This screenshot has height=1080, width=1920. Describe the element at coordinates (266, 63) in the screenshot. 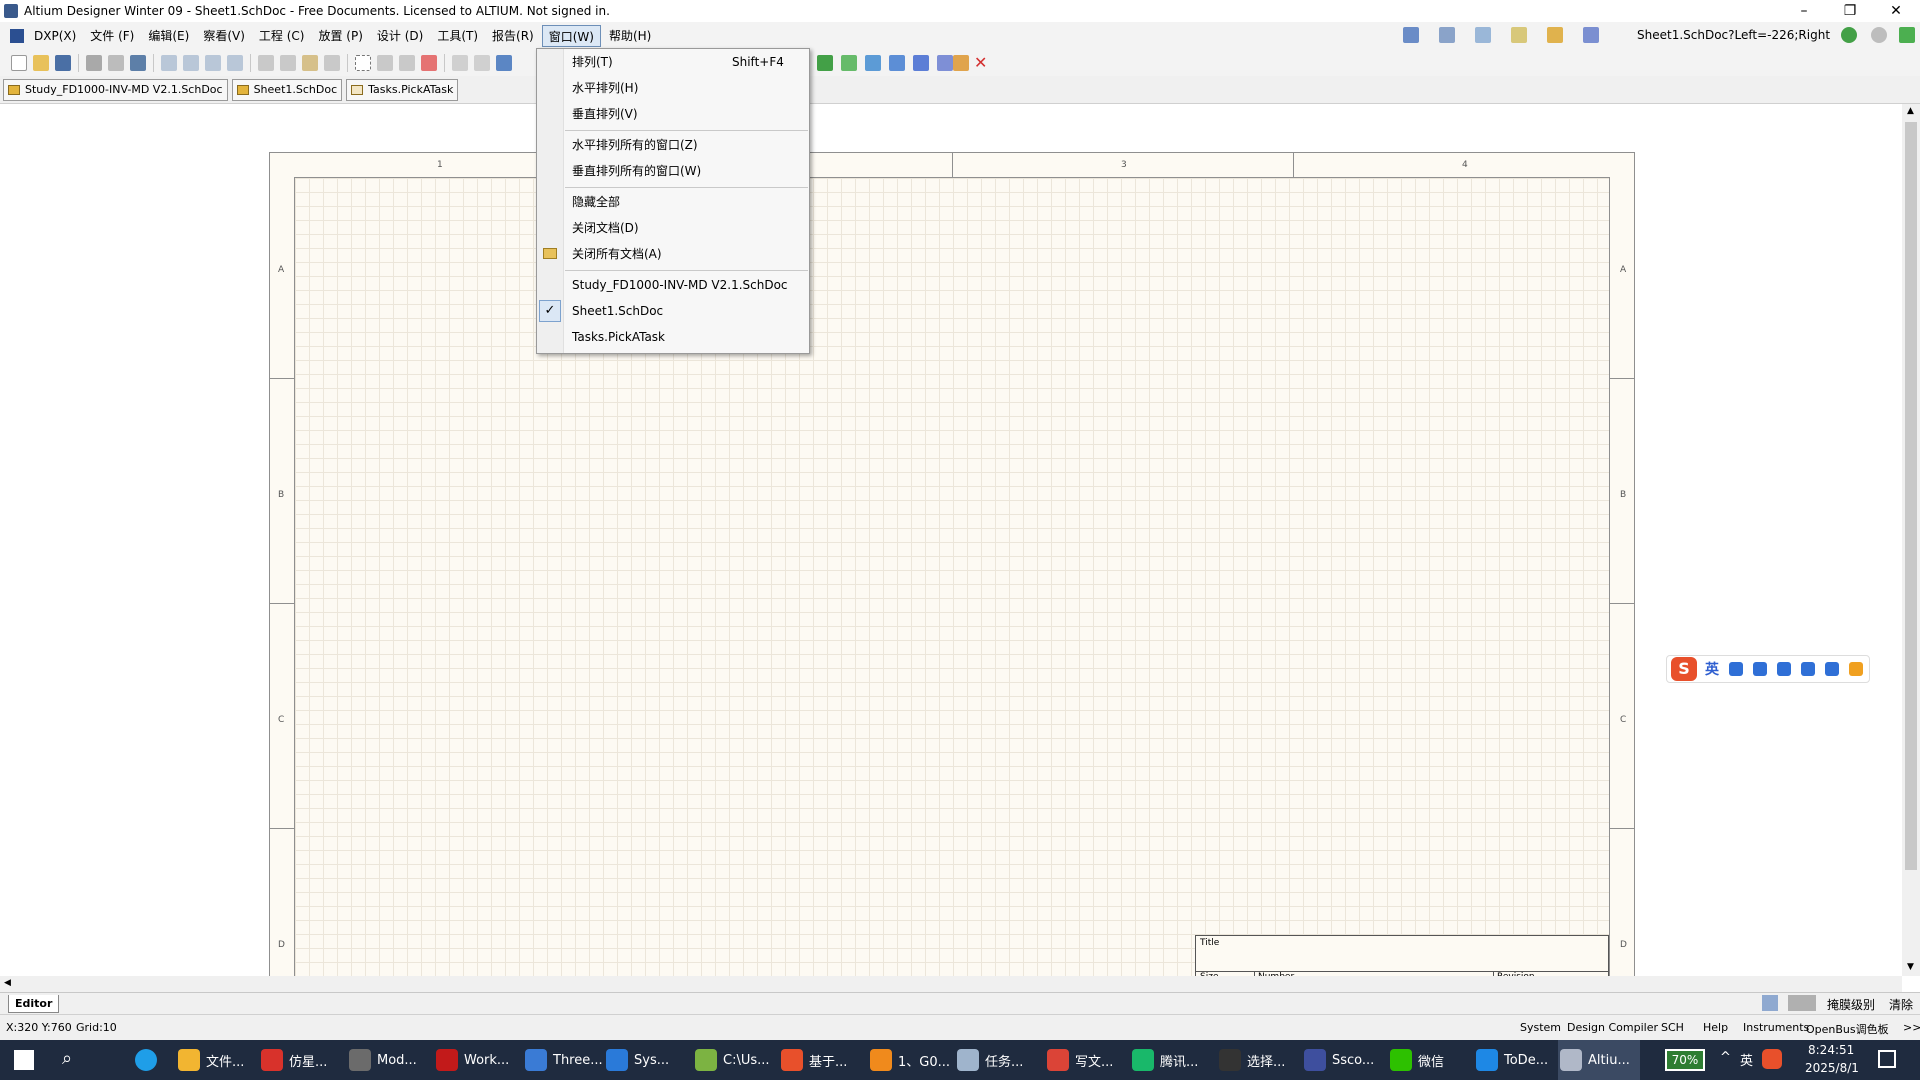

I see `cut-icon` at that location.